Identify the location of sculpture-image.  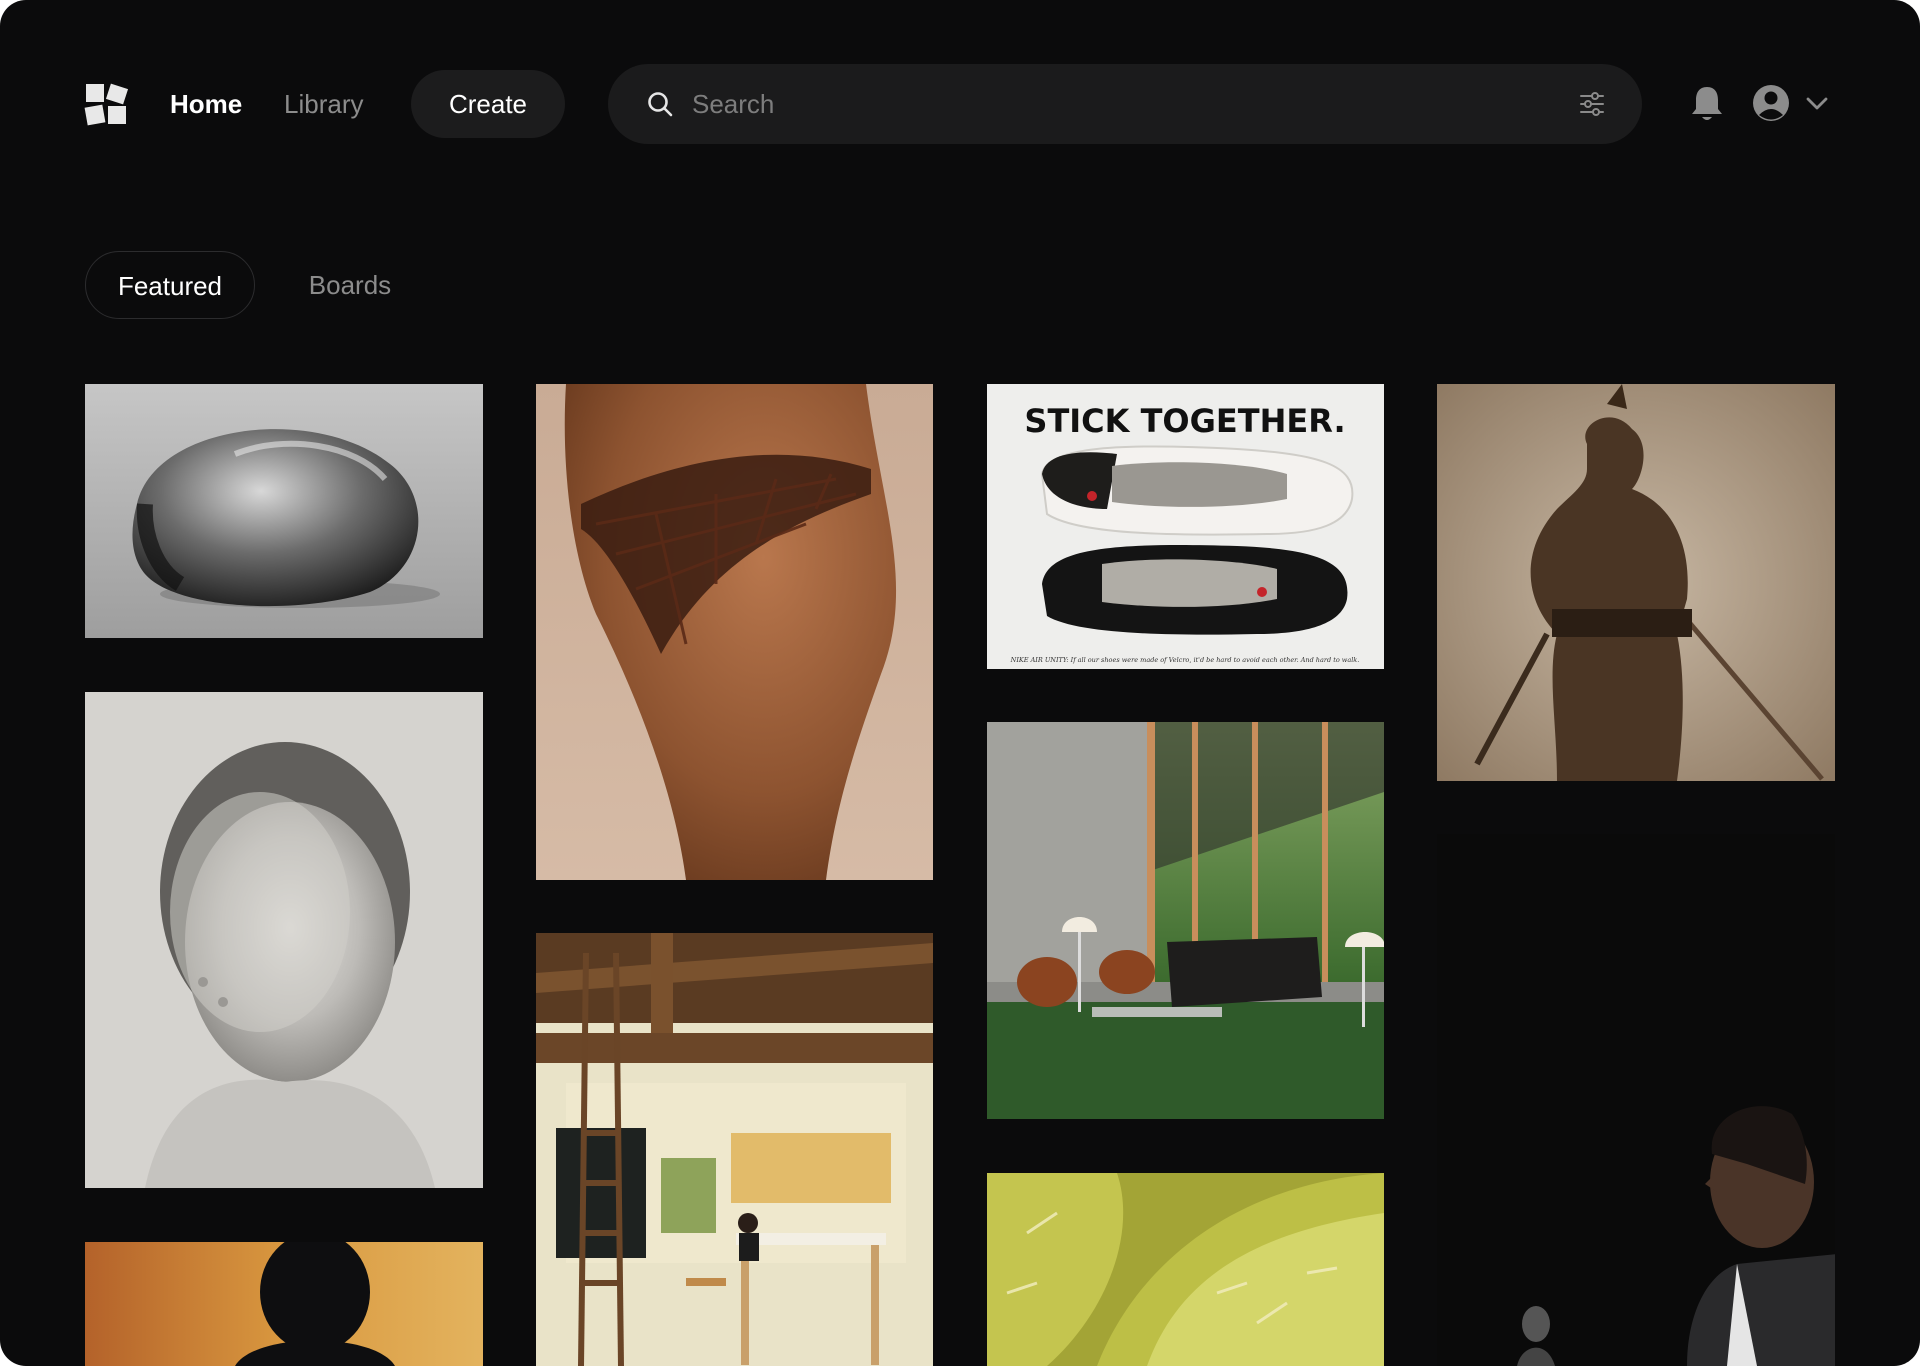
(284, 511).